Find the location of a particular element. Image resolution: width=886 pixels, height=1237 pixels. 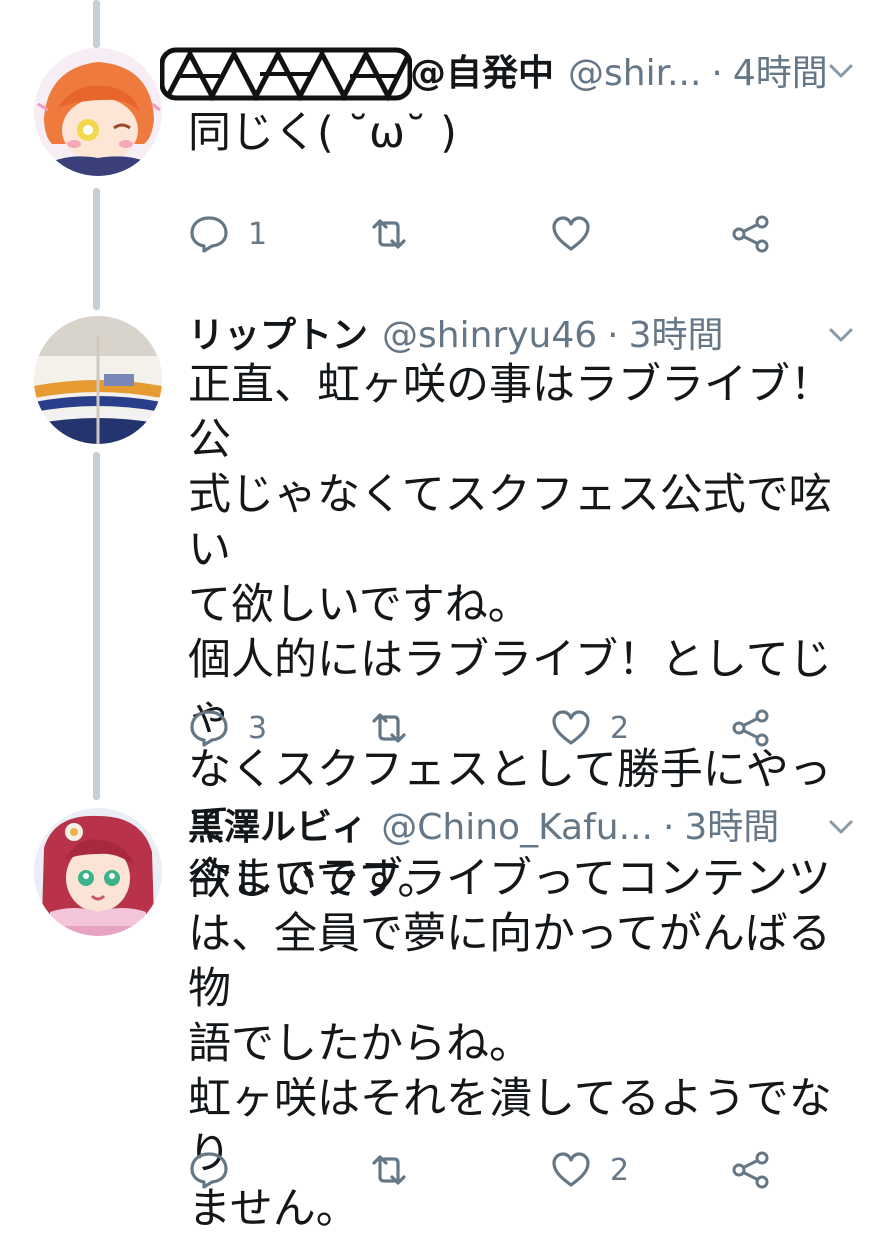

reply-count: 3 is located at coordinates (258, 728).